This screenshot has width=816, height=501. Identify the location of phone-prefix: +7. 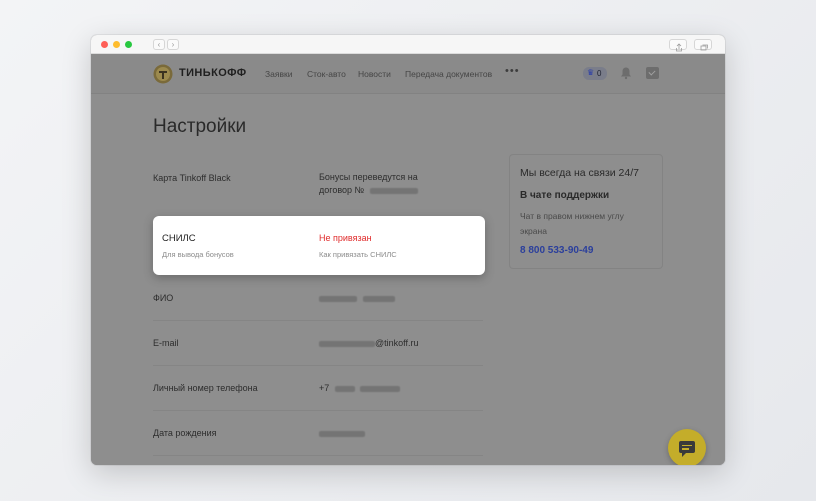
(324, 388).